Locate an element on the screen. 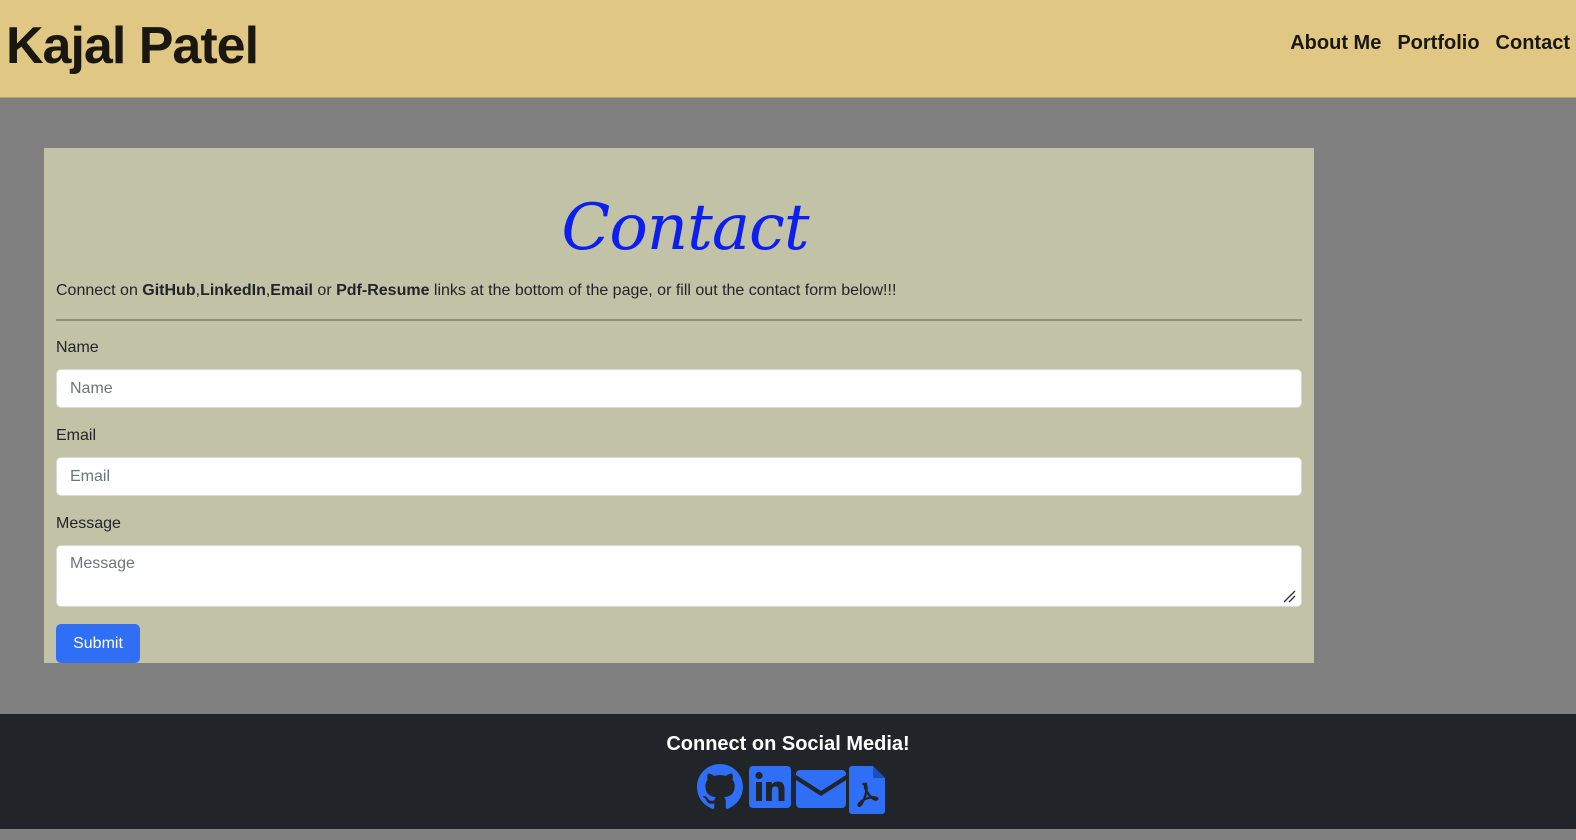 Image resolution: width=1576 pixels, height=840 pixels. name-input is located at coordinates (679, 388).